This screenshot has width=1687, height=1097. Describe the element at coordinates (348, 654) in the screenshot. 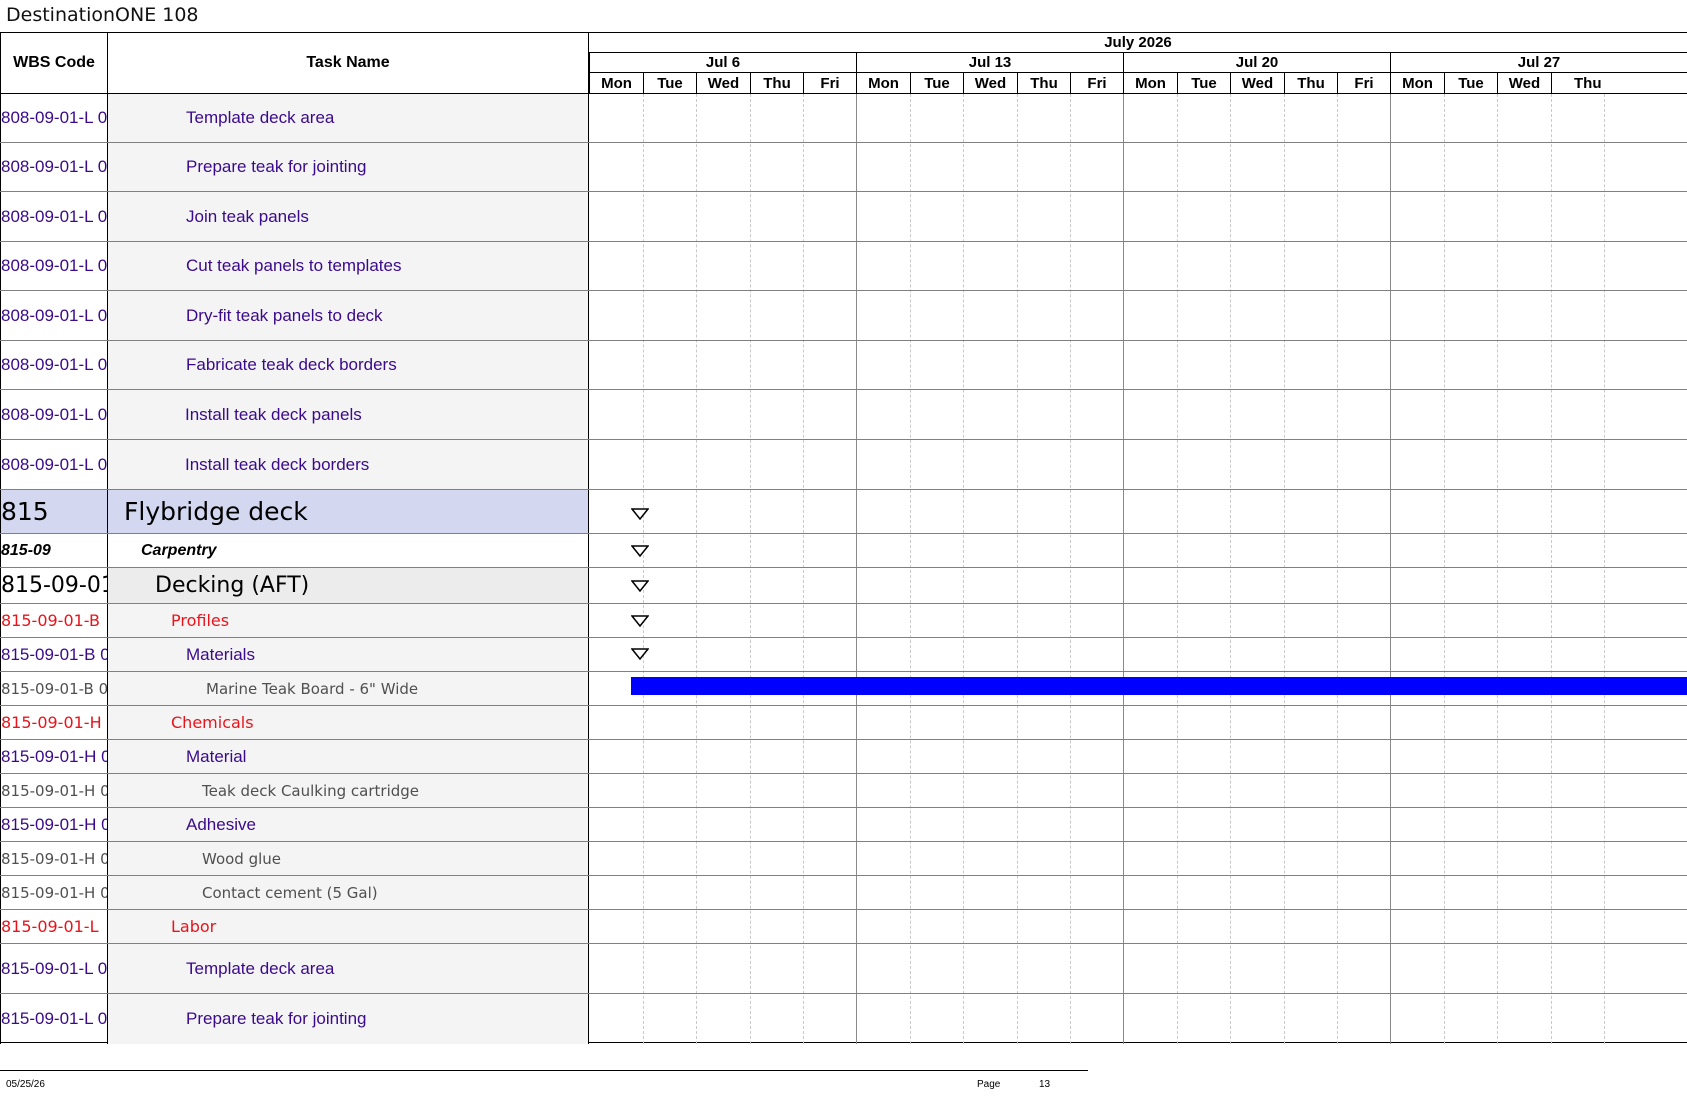

I see `task-name: Materials` at that location.